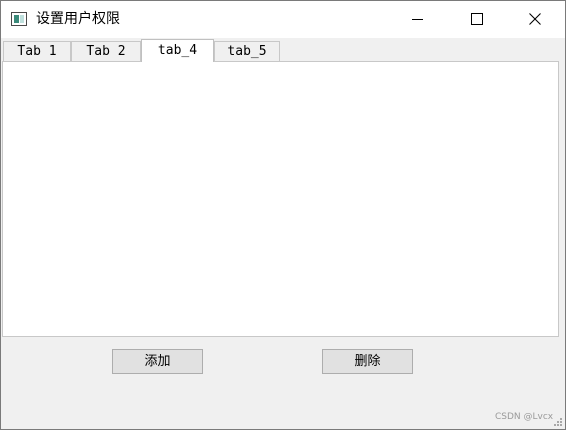 This screenshot has height=430, width=566. What do you see at coordinates (247, 51) in the screenshot?
I see `tab-tab-5: tab_5` at bounding box center [247, 51].